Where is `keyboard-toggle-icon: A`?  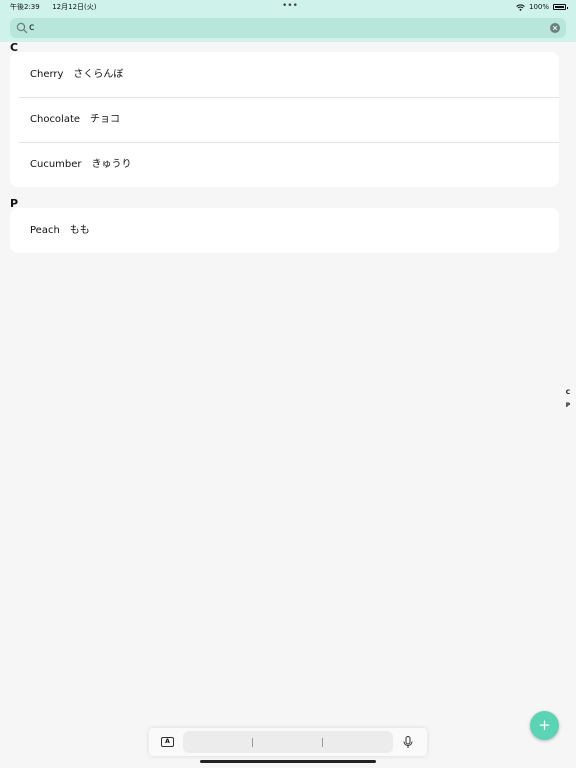 keyboard-toggle-icon: A is located at coordinates (167, 742).